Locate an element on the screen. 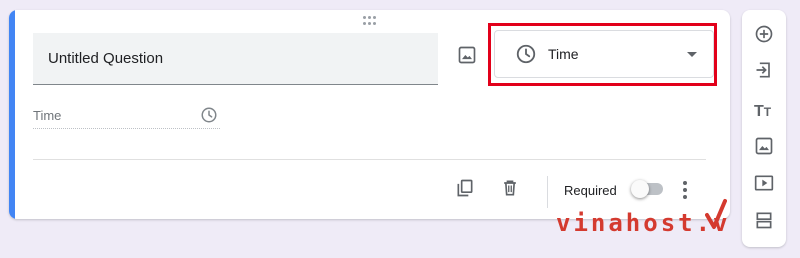  import-questions-icon is located at coordinates (764, 70).